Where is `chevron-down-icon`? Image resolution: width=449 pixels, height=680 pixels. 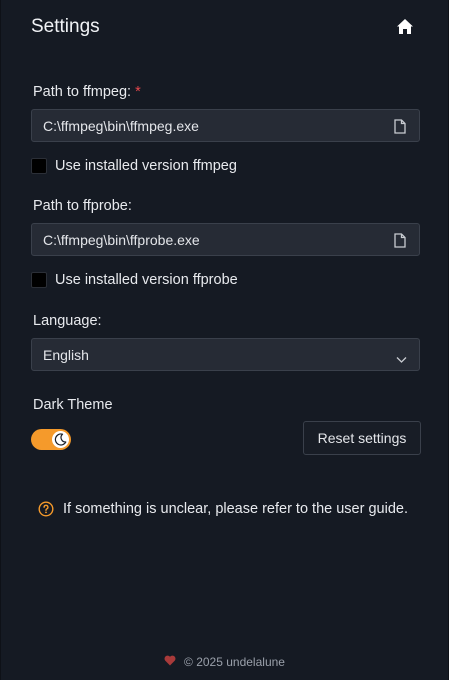
chevron-down-icon is located at coordinates (401, 357).